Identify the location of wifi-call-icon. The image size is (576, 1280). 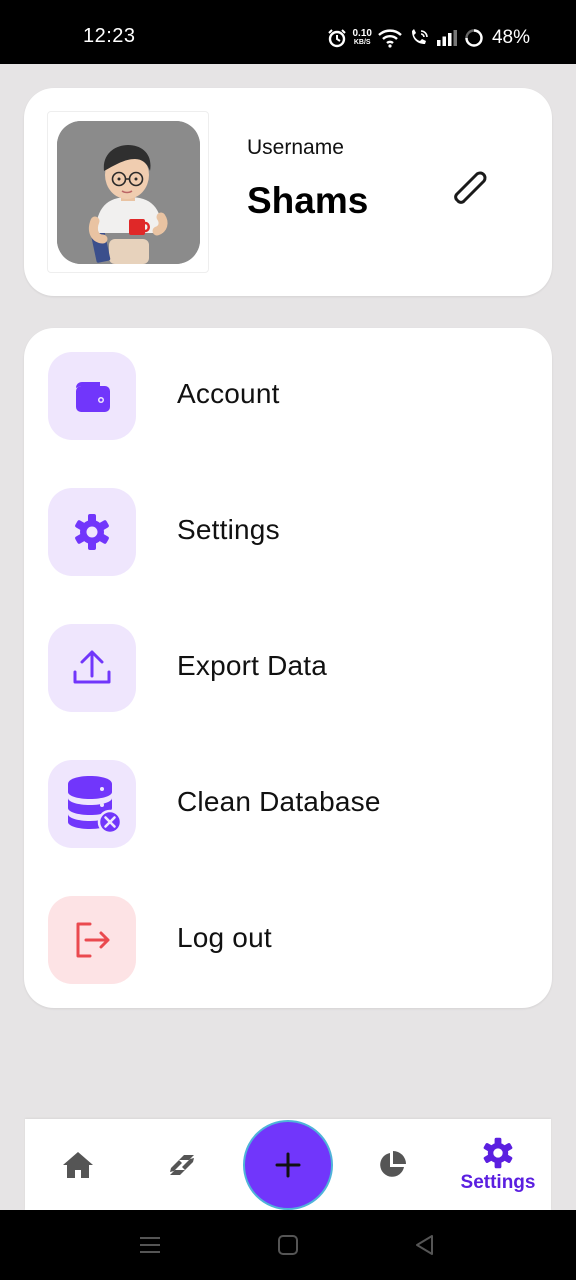
(419, 36).